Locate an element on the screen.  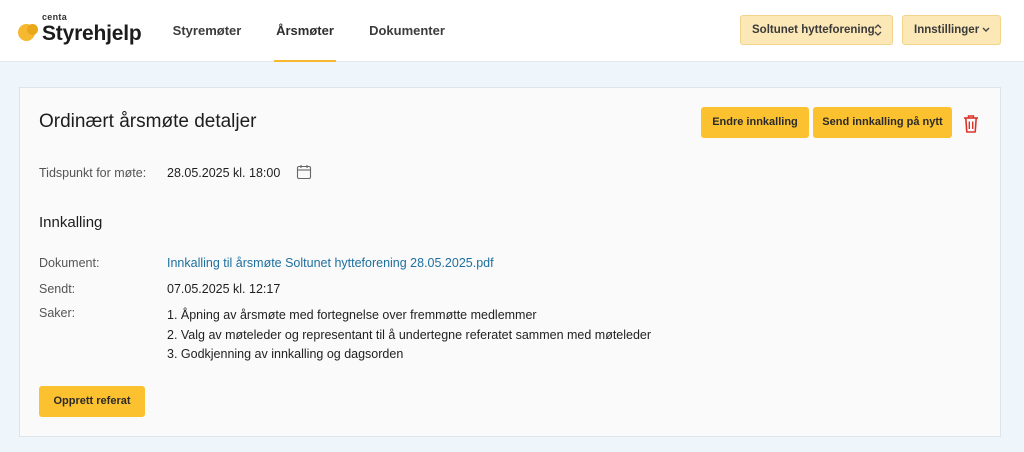
nav-arsmoter: Årsmøter is located at coordinates (305, 31).